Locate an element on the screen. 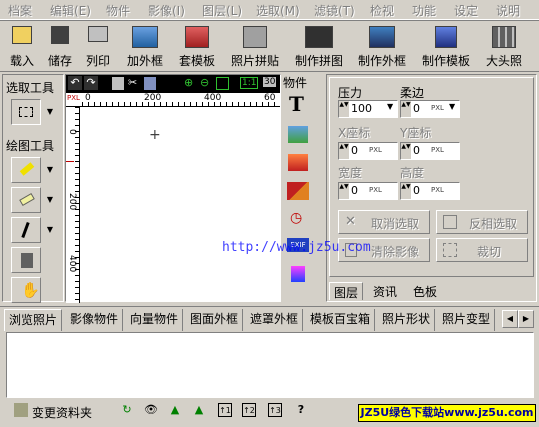 The width and height of the screenshot is (539, 427). menu-object: 物件 is located at coordinates (118, 10).